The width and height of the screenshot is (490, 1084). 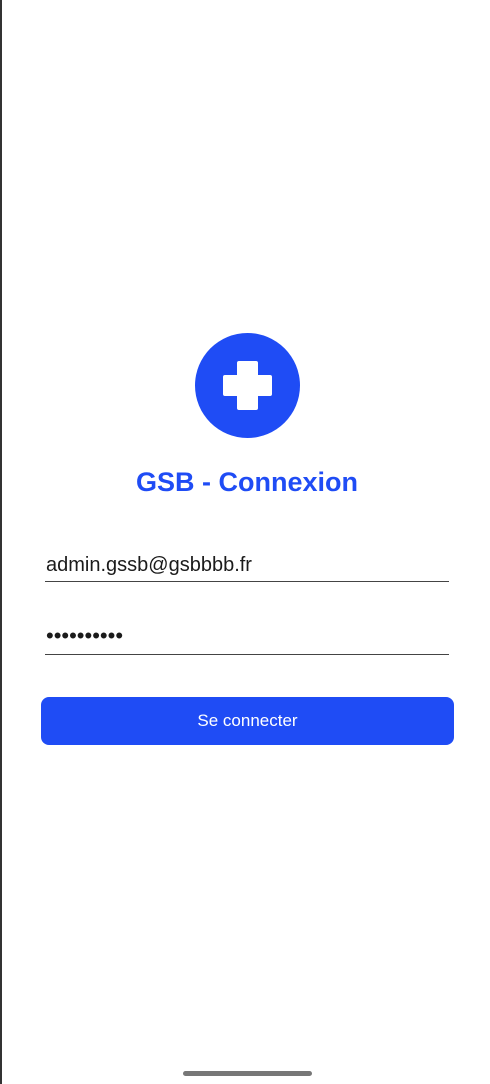 I want to click on page-title: GSB - Connexion, so click(x=247, y=482).